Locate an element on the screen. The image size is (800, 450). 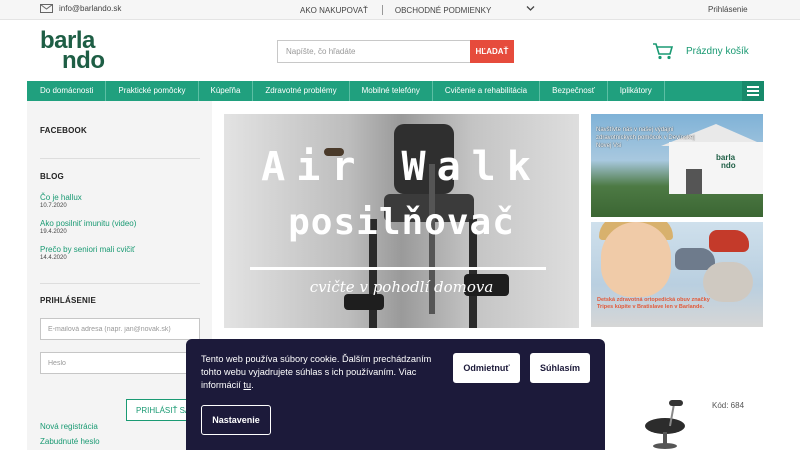
search-input is located at coordinates (373, 51).